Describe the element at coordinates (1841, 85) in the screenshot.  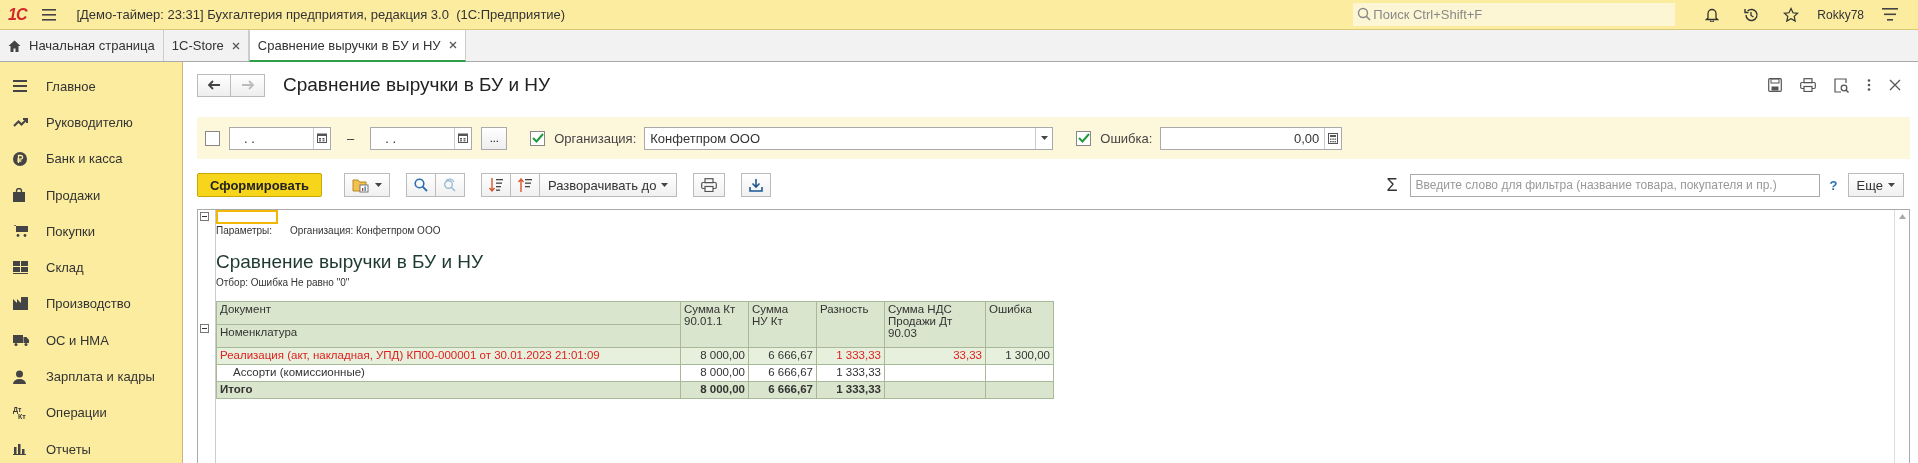
I see `preview-icon` at that location.